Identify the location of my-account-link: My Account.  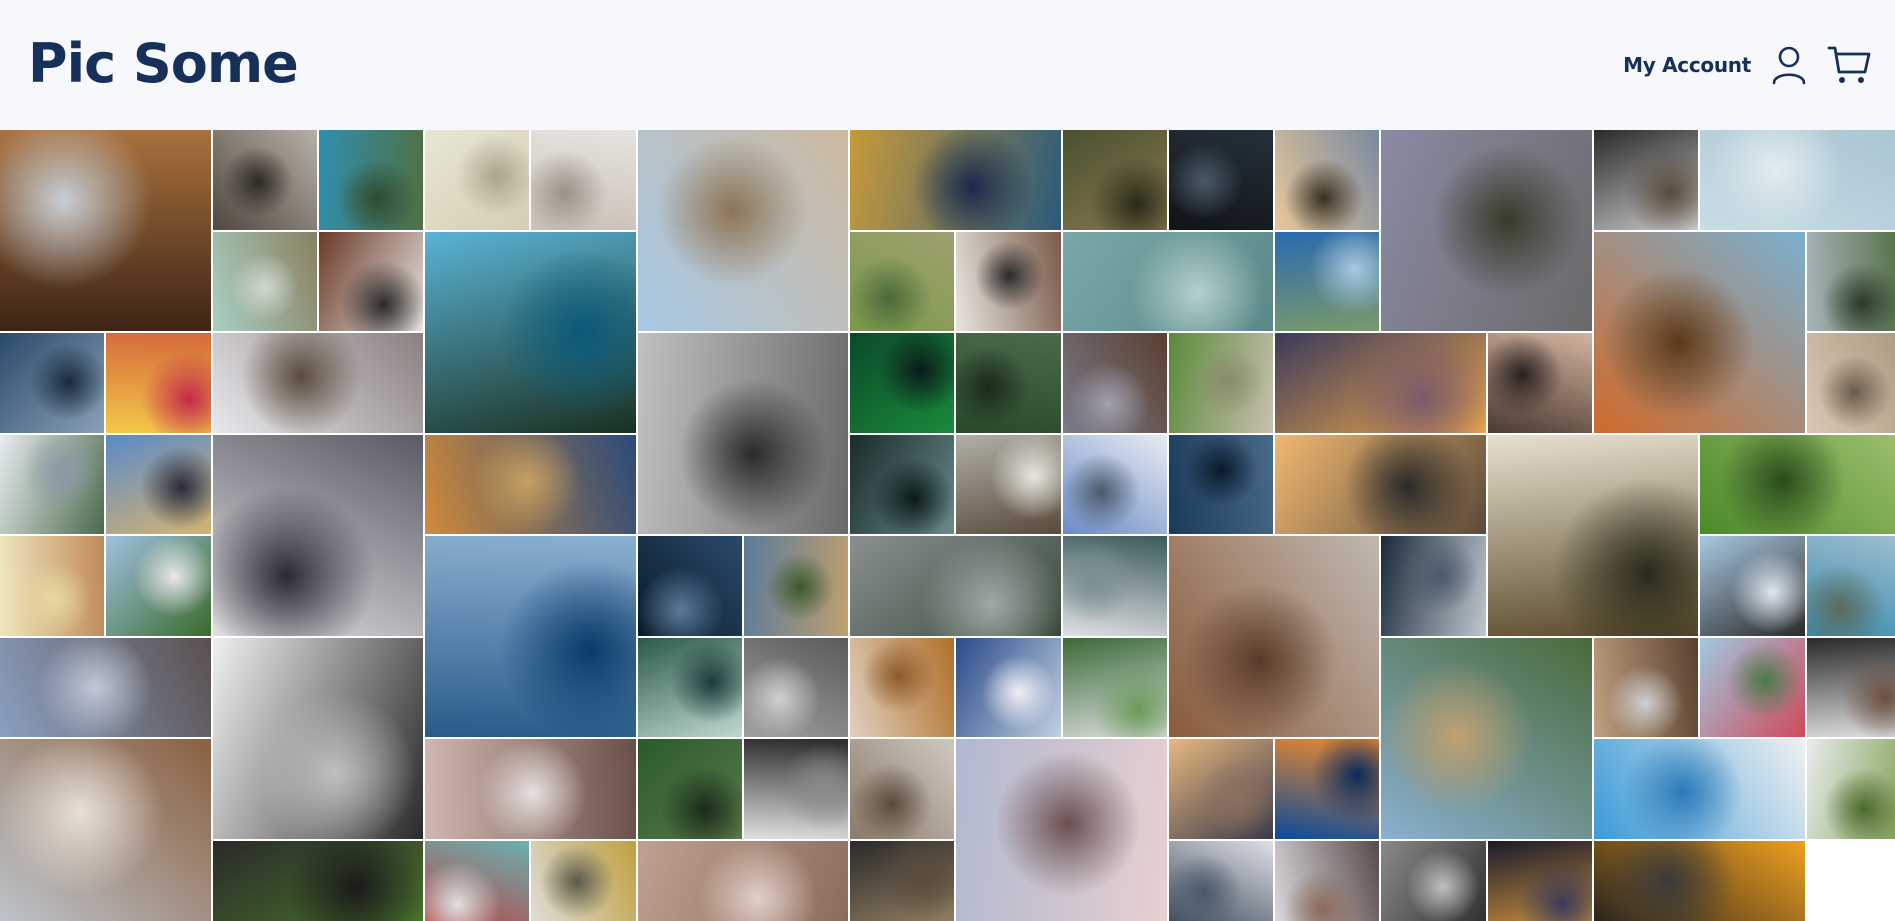
(1687, 65).